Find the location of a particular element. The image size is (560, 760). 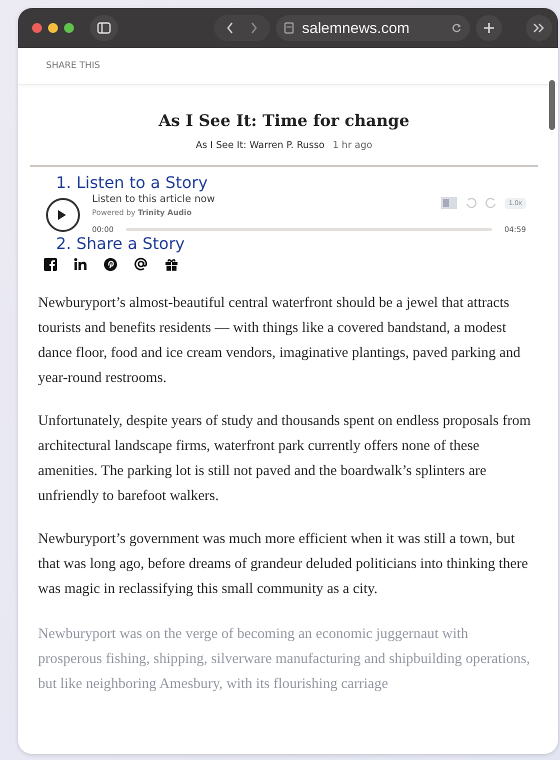

sidebar-icon is located at coordinates (104, 28).